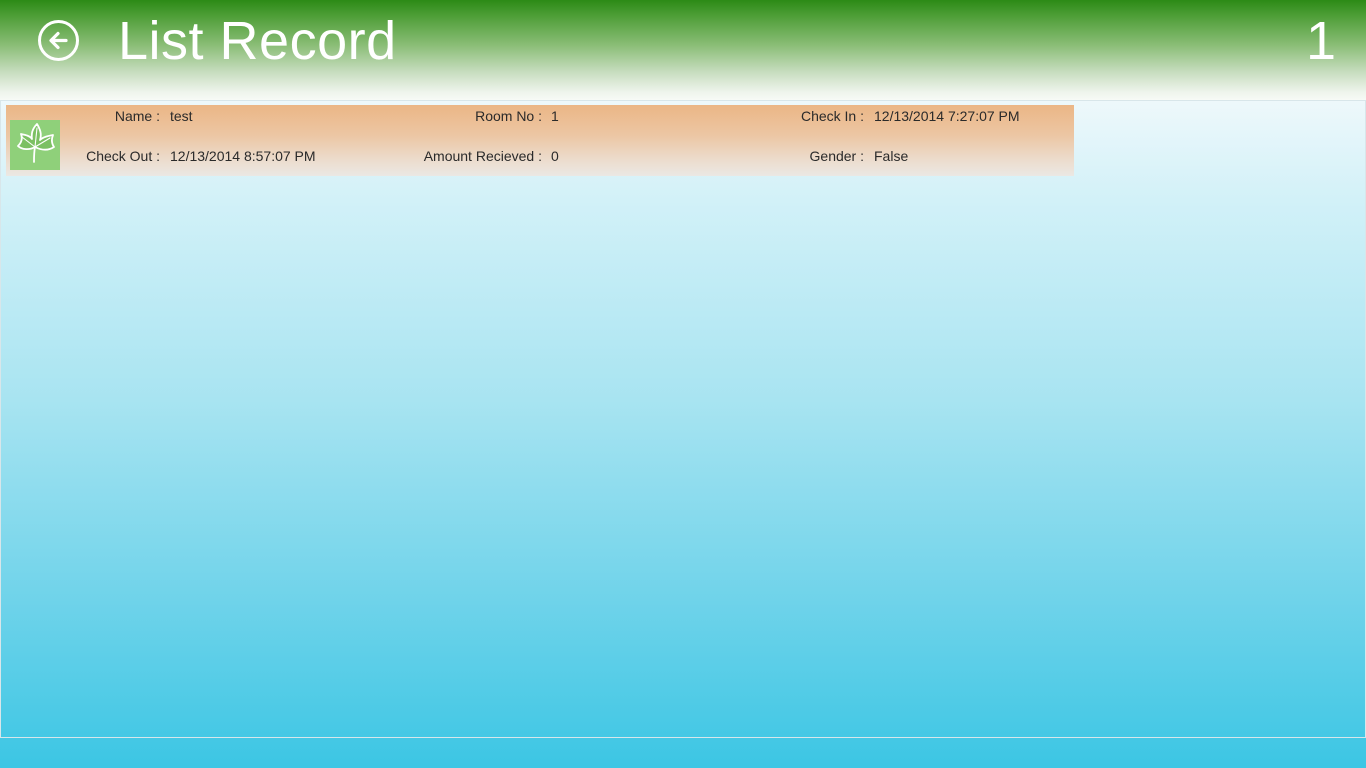 The height and width of the screenshot is (768, 1366). I want to click on app-header: List Record 1, so click(683, 50).